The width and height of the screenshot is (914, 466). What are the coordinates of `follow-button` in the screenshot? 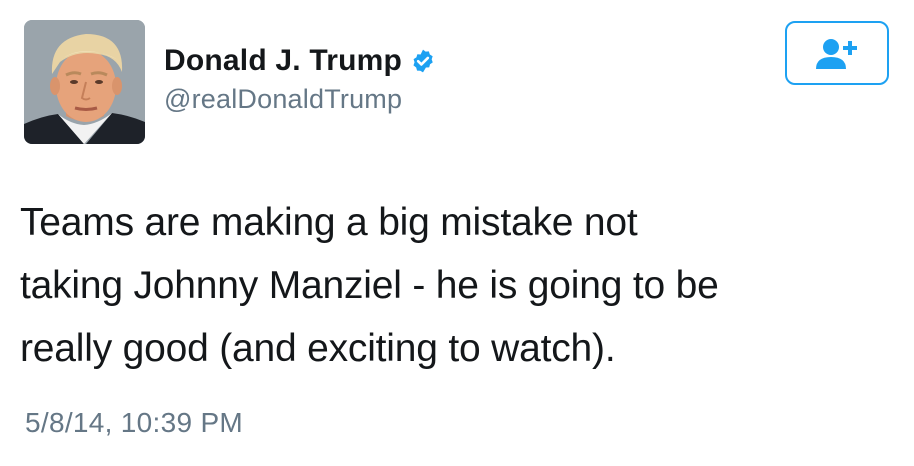 It's located at (837, 53).